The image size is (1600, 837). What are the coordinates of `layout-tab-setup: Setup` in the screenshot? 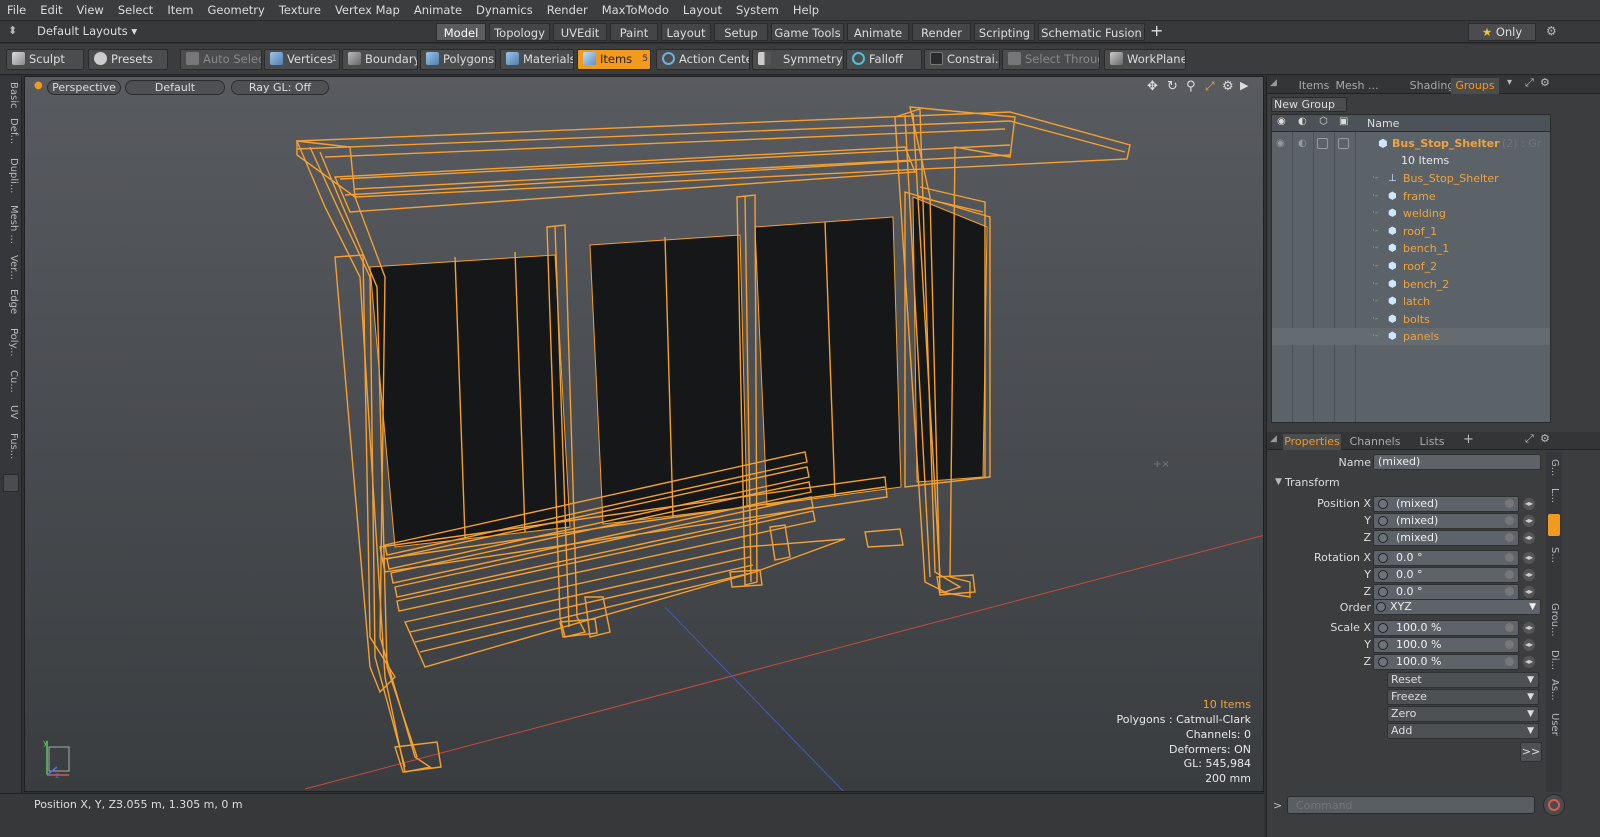 It's located at (741, 32).